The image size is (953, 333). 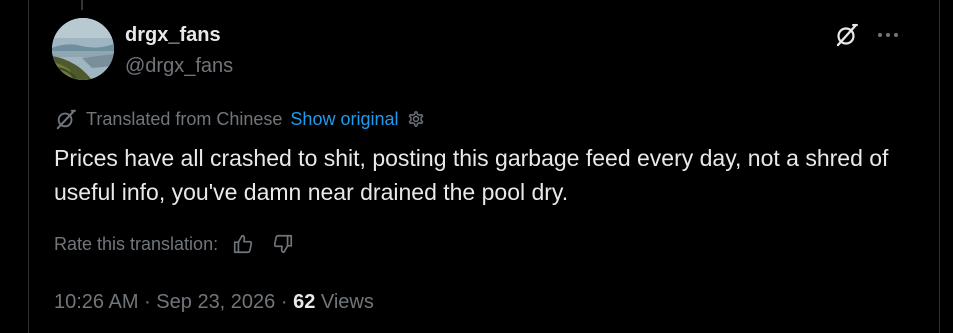 What do you see at coordinates (96, 302) in the screenshot?
I see `post-time: 10:26 AM` at bounding box center [96, 302].